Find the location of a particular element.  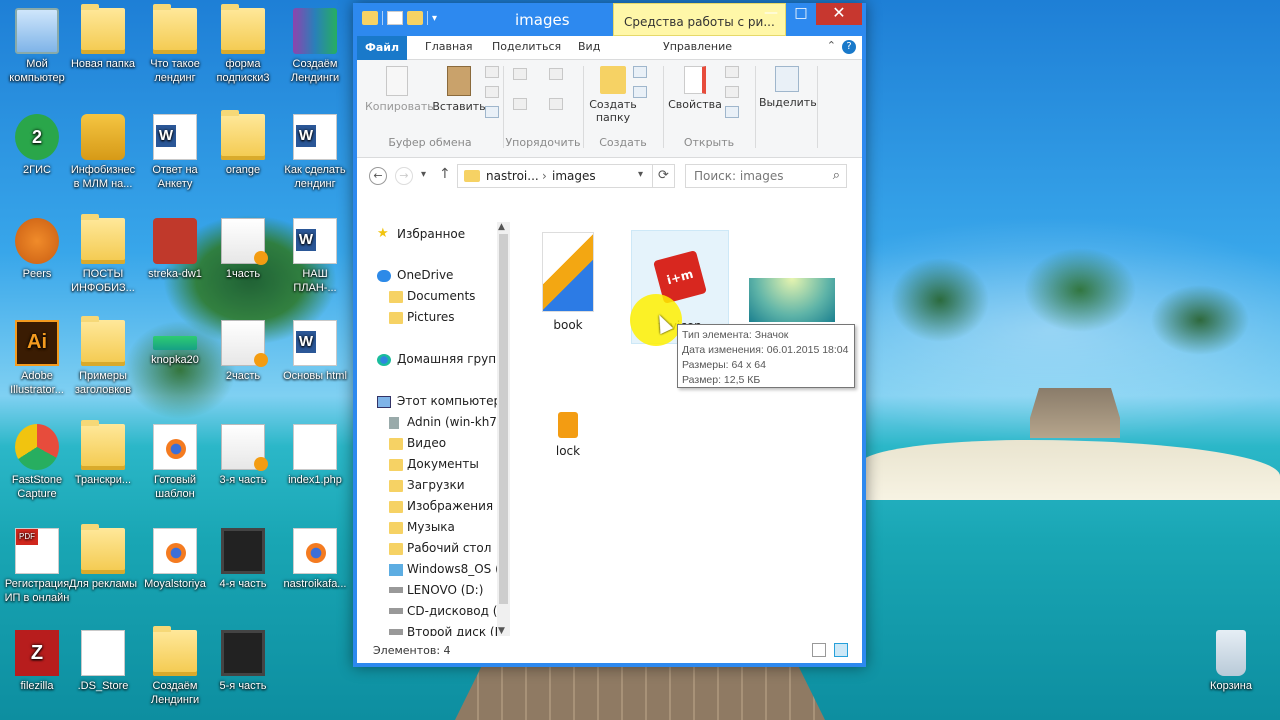

desktop-icon-index-php: index1.php is located at coordinates (315, 455).